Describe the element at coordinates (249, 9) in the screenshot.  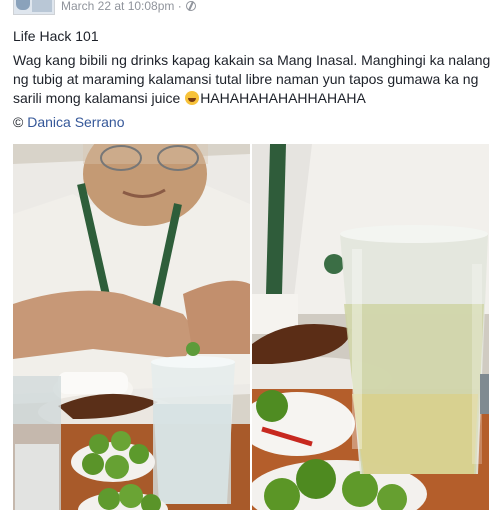
I see `post-header: March 22 at 10:08pm ·` at that location.